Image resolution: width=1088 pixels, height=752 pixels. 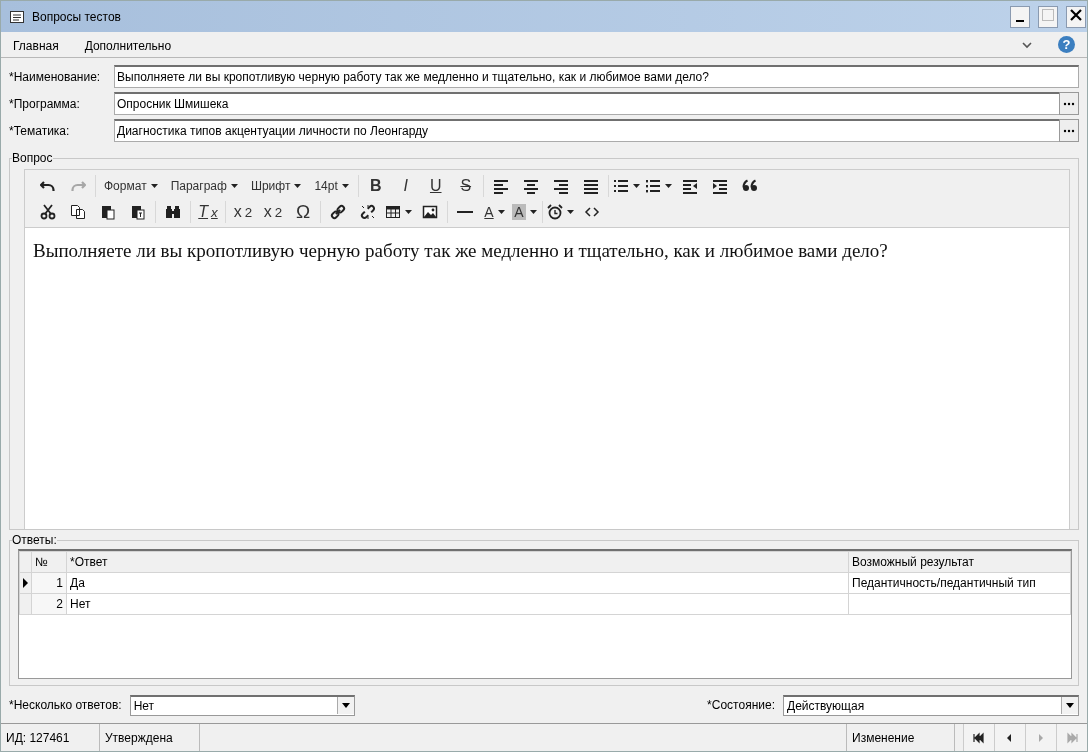 What do you see at coordinates (45, 103) in the screenshot?
I see `field-label: *Программа:` at bounding box center [45, 103].